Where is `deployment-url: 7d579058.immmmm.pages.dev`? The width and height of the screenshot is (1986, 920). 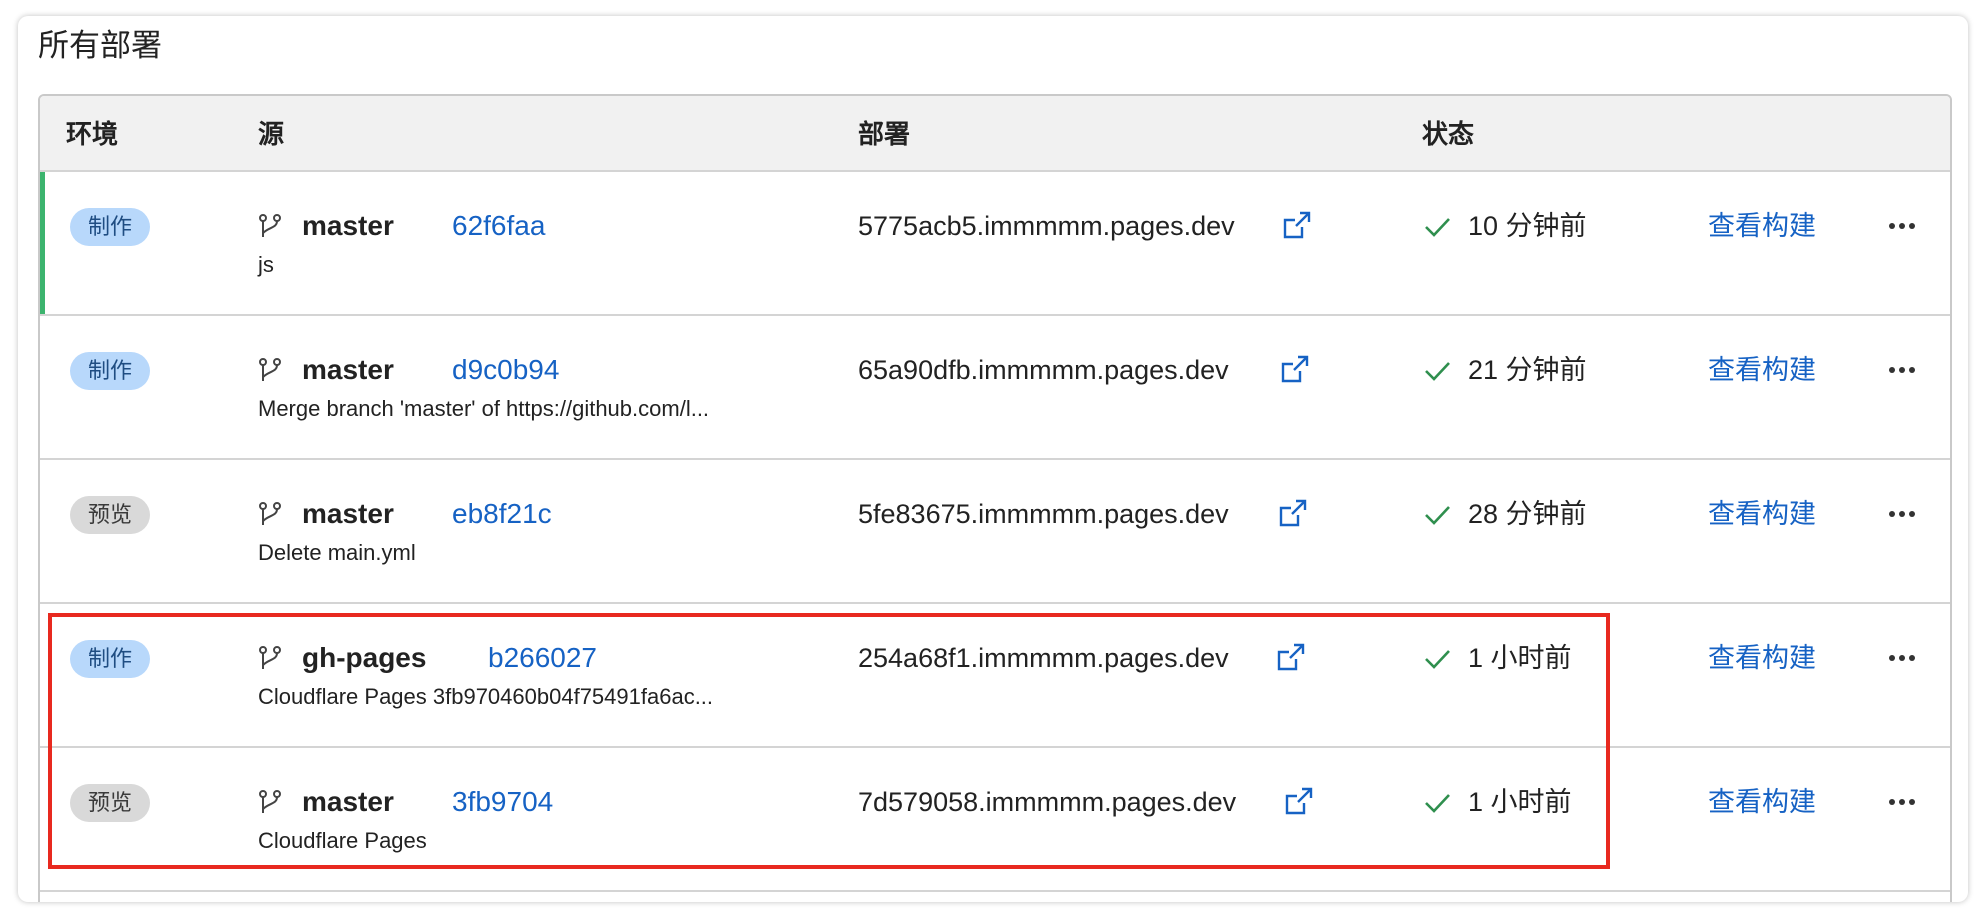 deployment-url: 7d579058.immmmm.pages.dev is located at coordinates (1047, 802).